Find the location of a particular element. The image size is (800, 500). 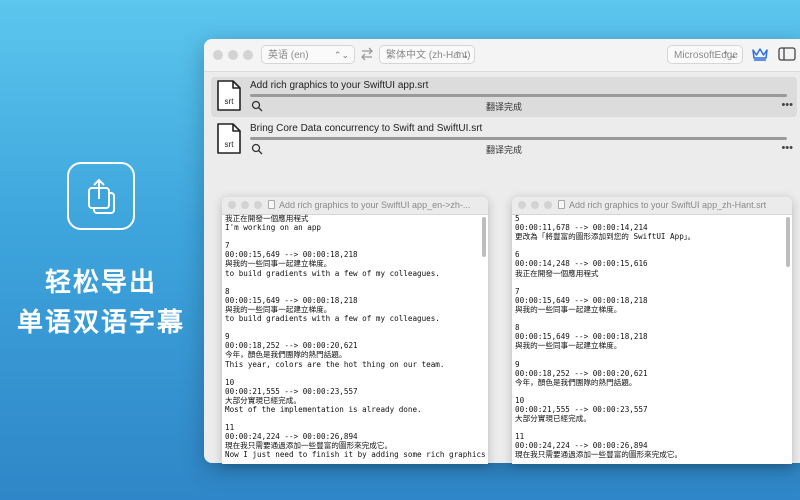

export-share-icon is located at coordinates (101, 196).